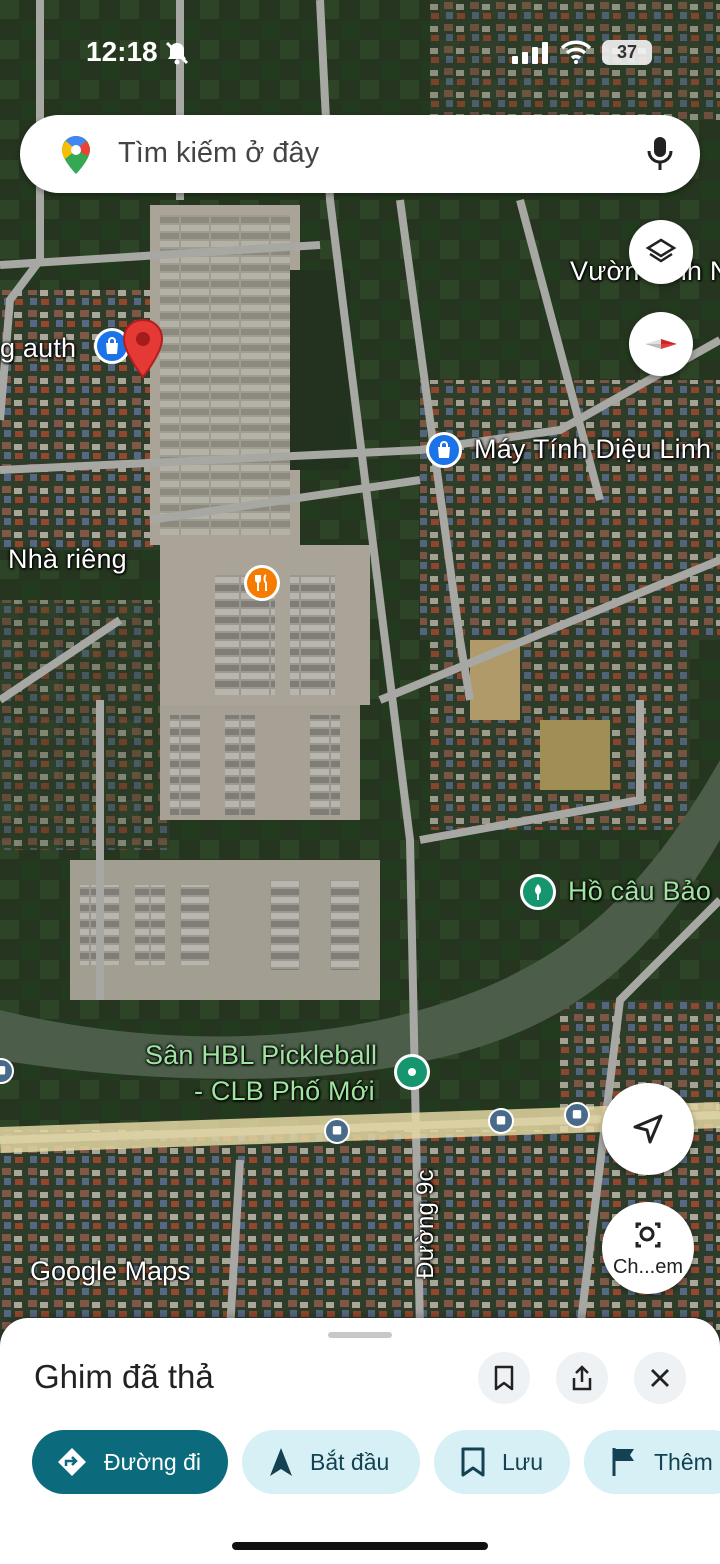 This screenshot has width=720, height=1564. Describe the element at coordinates (639, 891) in the screenshot. I see `map-label-ho-cau: Hồ câu Bảo` at that location.